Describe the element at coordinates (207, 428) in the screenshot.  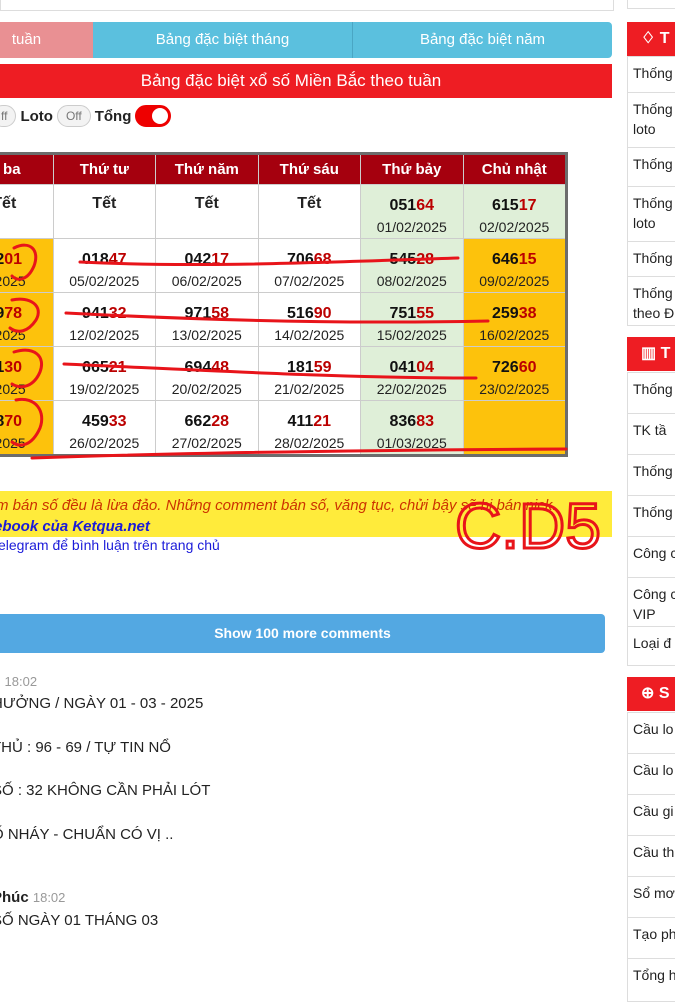
I see `table-cell: 66228 27/02/2025` at that location.